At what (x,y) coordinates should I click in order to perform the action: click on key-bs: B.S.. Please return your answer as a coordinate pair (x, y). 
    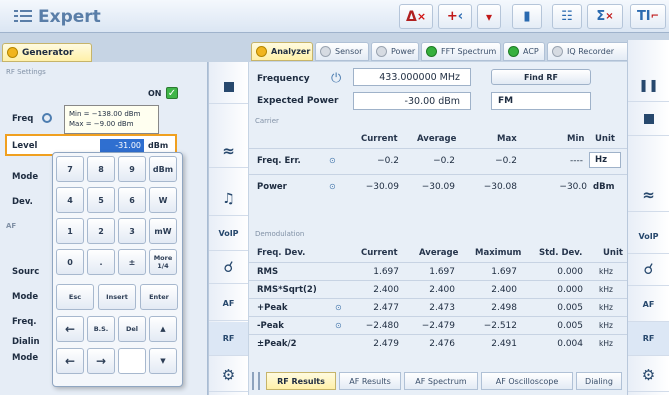
    Looking at the image, I should click on (101, 329).